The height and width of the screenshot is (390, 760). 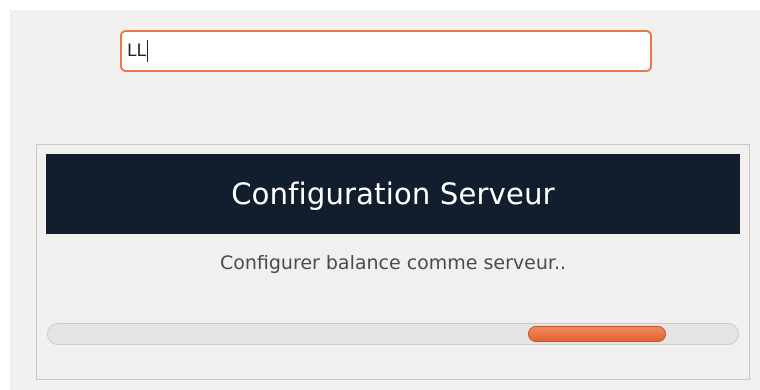 I want to click on dialog-title: Configuration Serveur, so click(x=393, y=194).